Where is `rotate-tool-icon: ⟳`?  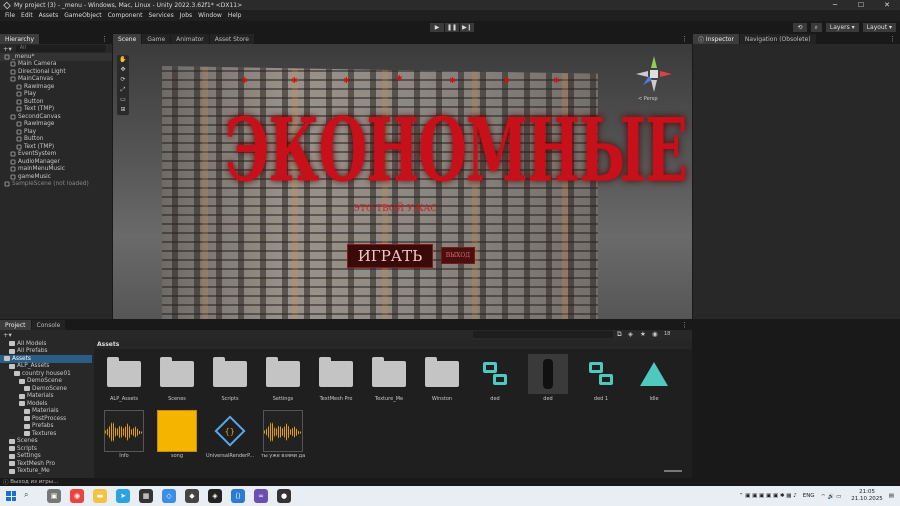 rotate-tool-icon: ⟳ is located at coordinates (123, 80).